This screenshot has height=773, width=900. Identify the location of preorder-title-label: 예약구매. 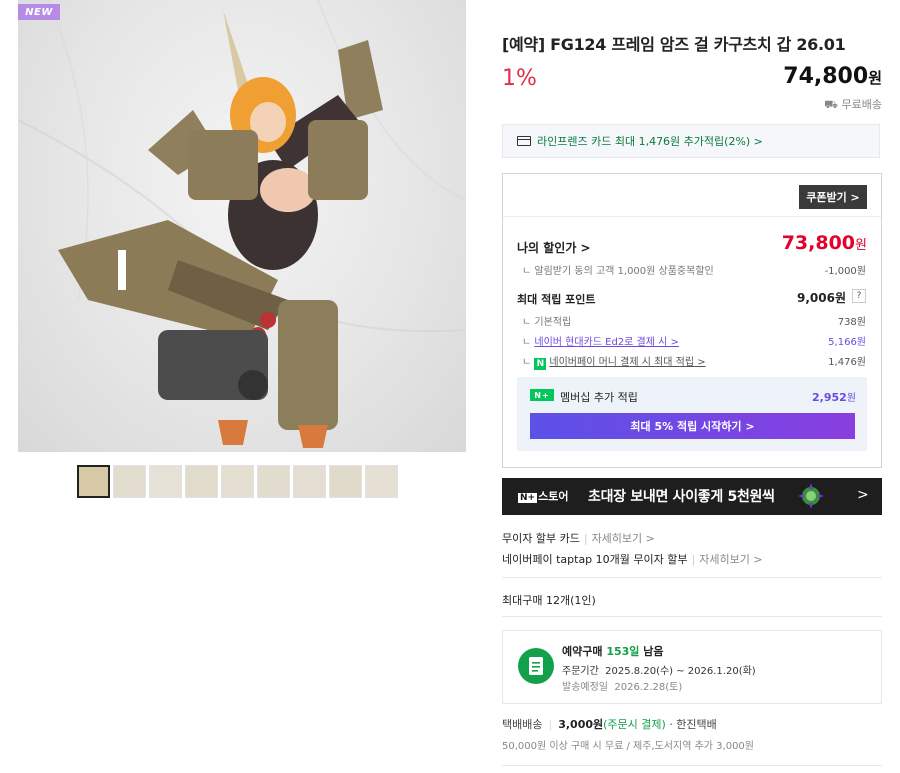
(582, 651).